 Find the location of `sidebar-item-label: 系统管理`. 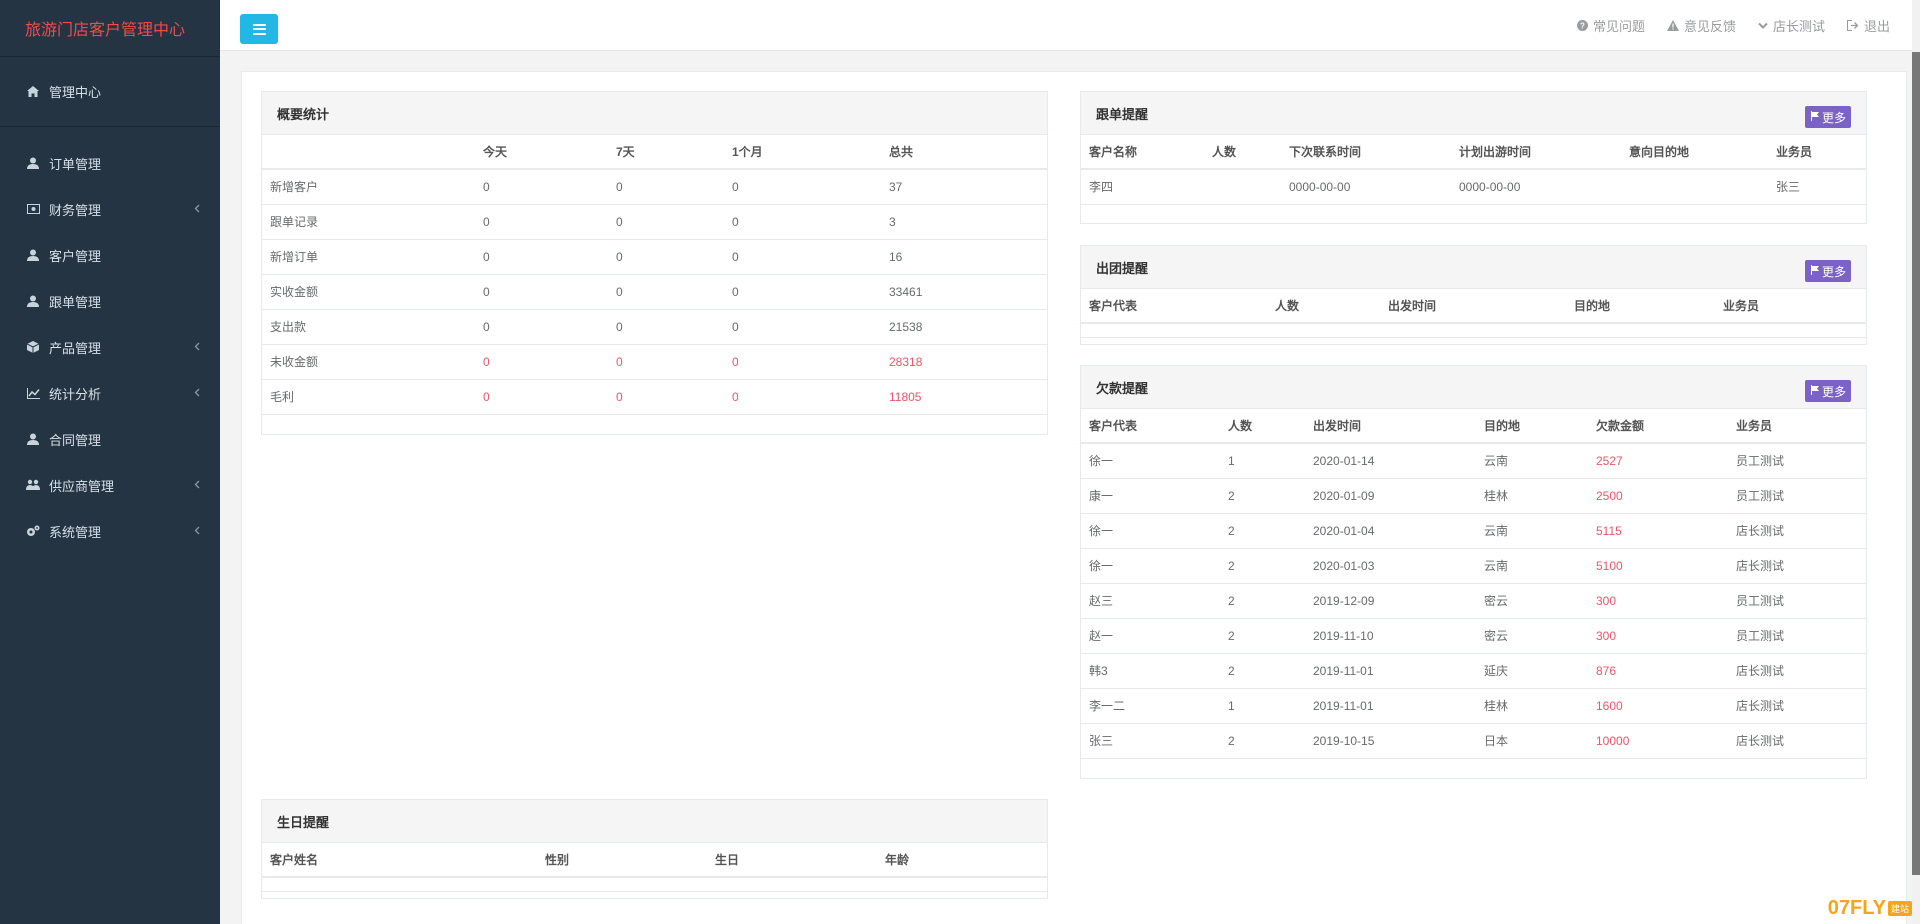

sidebar-item-label: 系统管理 is located at coordinates (75, 532).